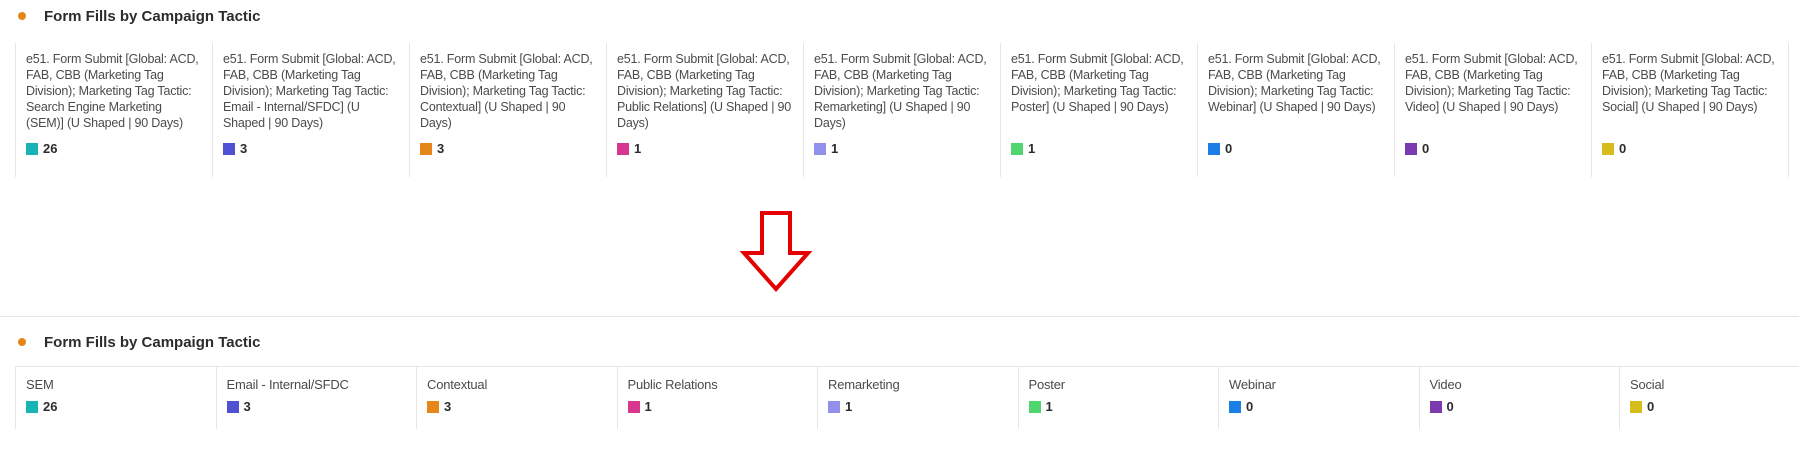 The height and width of the screenshot is (450, 1799). What do you see at coordinates (899, 316) in the screenshot?
I see `section-divider` at bounding box center [899, 316].